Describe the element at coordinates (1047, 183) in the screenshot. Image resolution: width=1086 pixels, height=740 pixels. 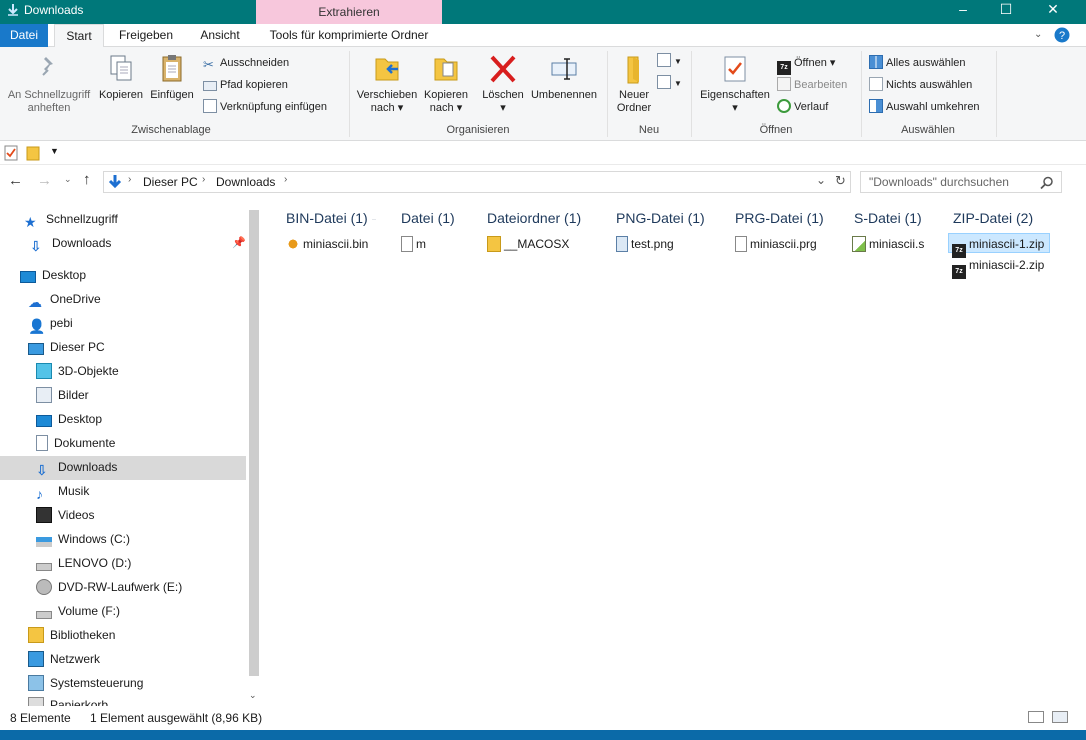
I see `search-icon` at that location.